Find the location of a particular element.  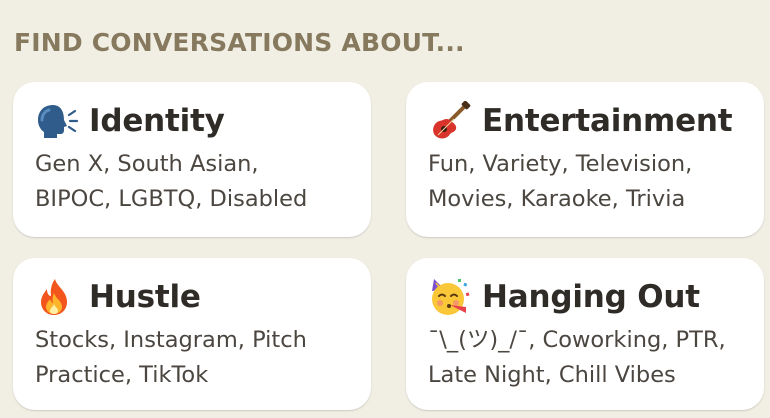

description-line: Movies, Karaoke, Trivia is located at coordinates (557, 199).